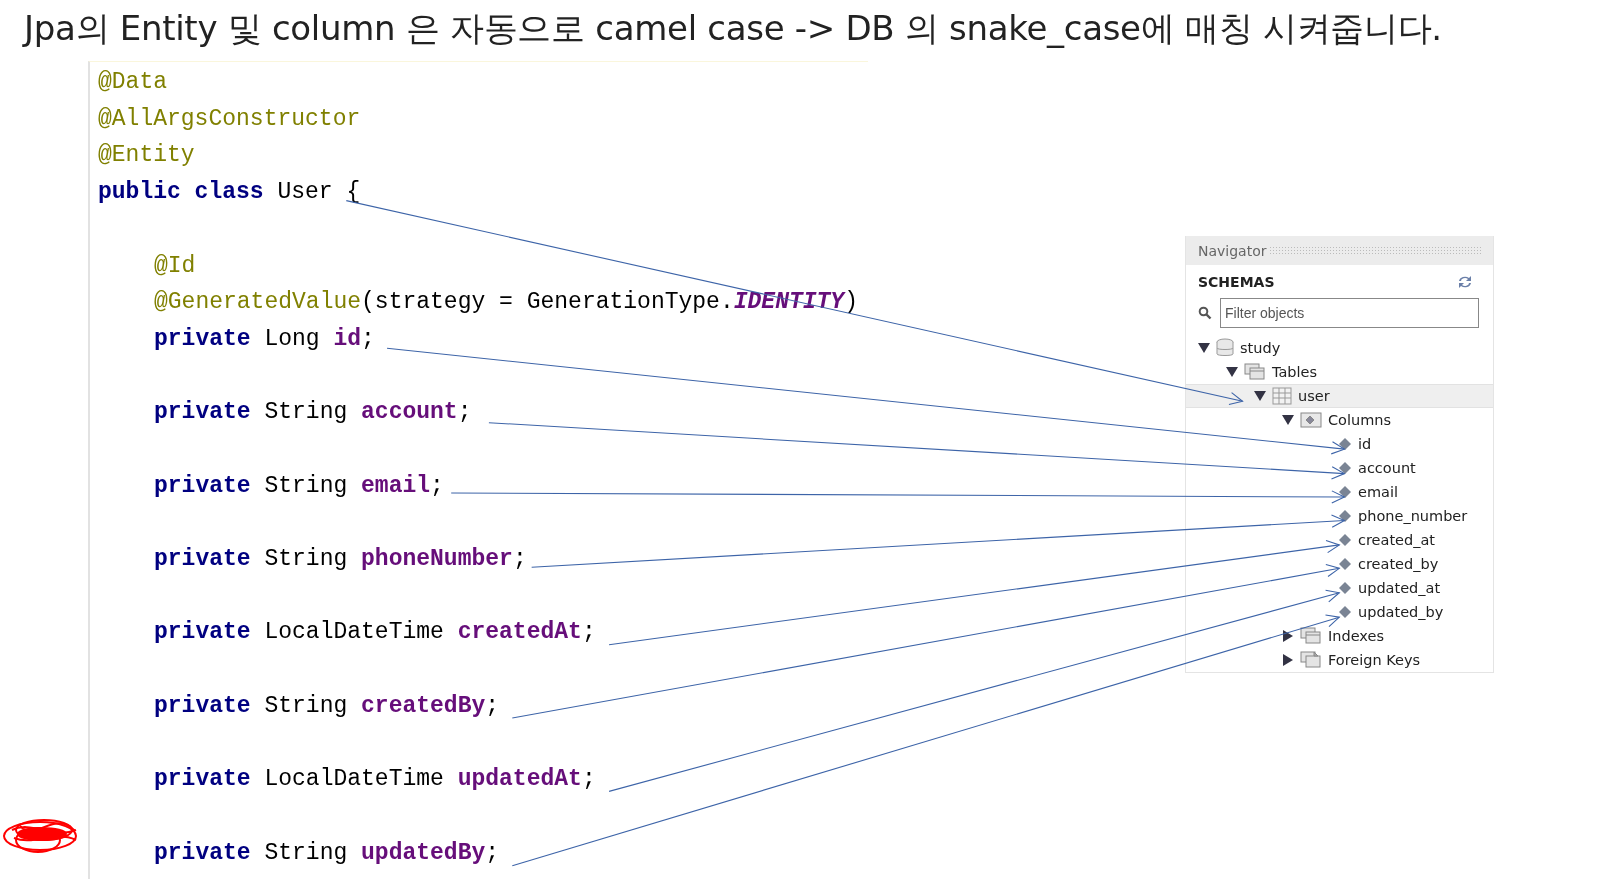  What do you see at coordinates (229, 119) in the screenshot?
I see `code-line: @AllArgsConstructor` at bounding box center [229, 119].